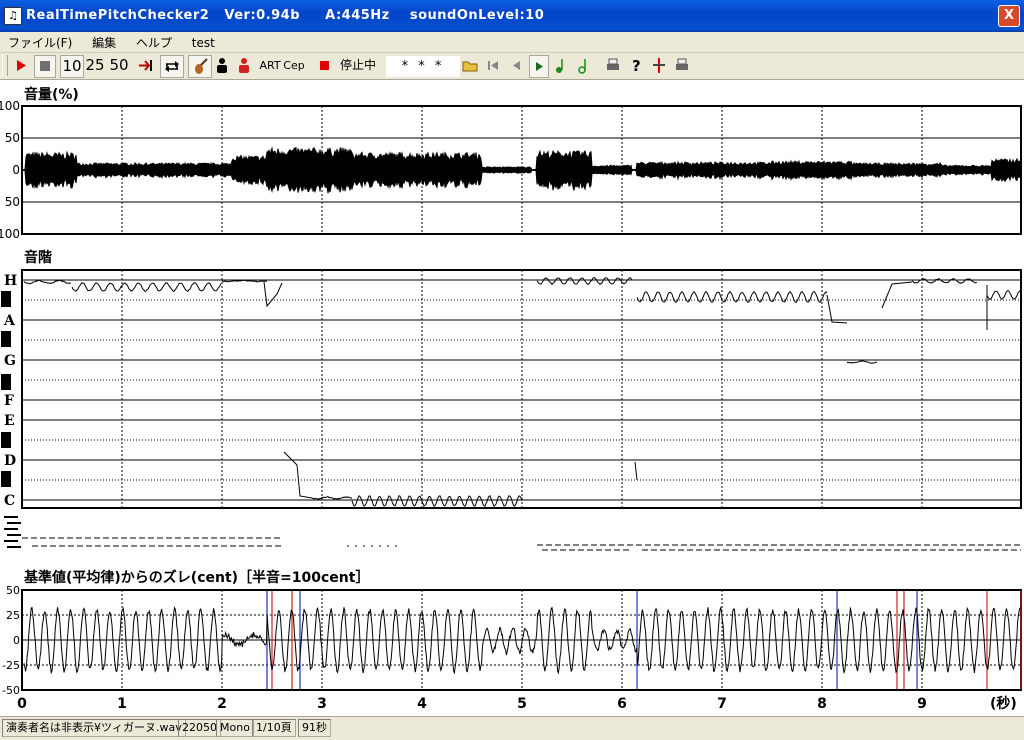 This screenshot has width=1024, height=740. I want to click on mini-strip, so click(512, 533).